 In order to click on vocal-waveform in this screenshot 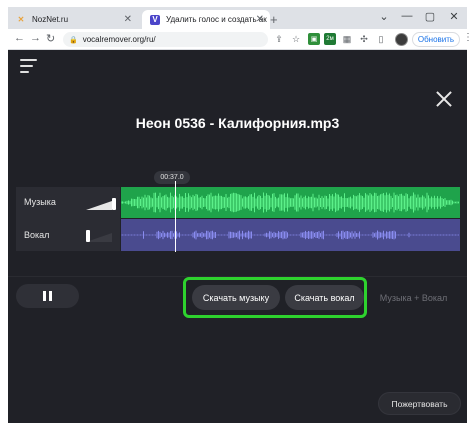, I will do `click(290, 235)`.